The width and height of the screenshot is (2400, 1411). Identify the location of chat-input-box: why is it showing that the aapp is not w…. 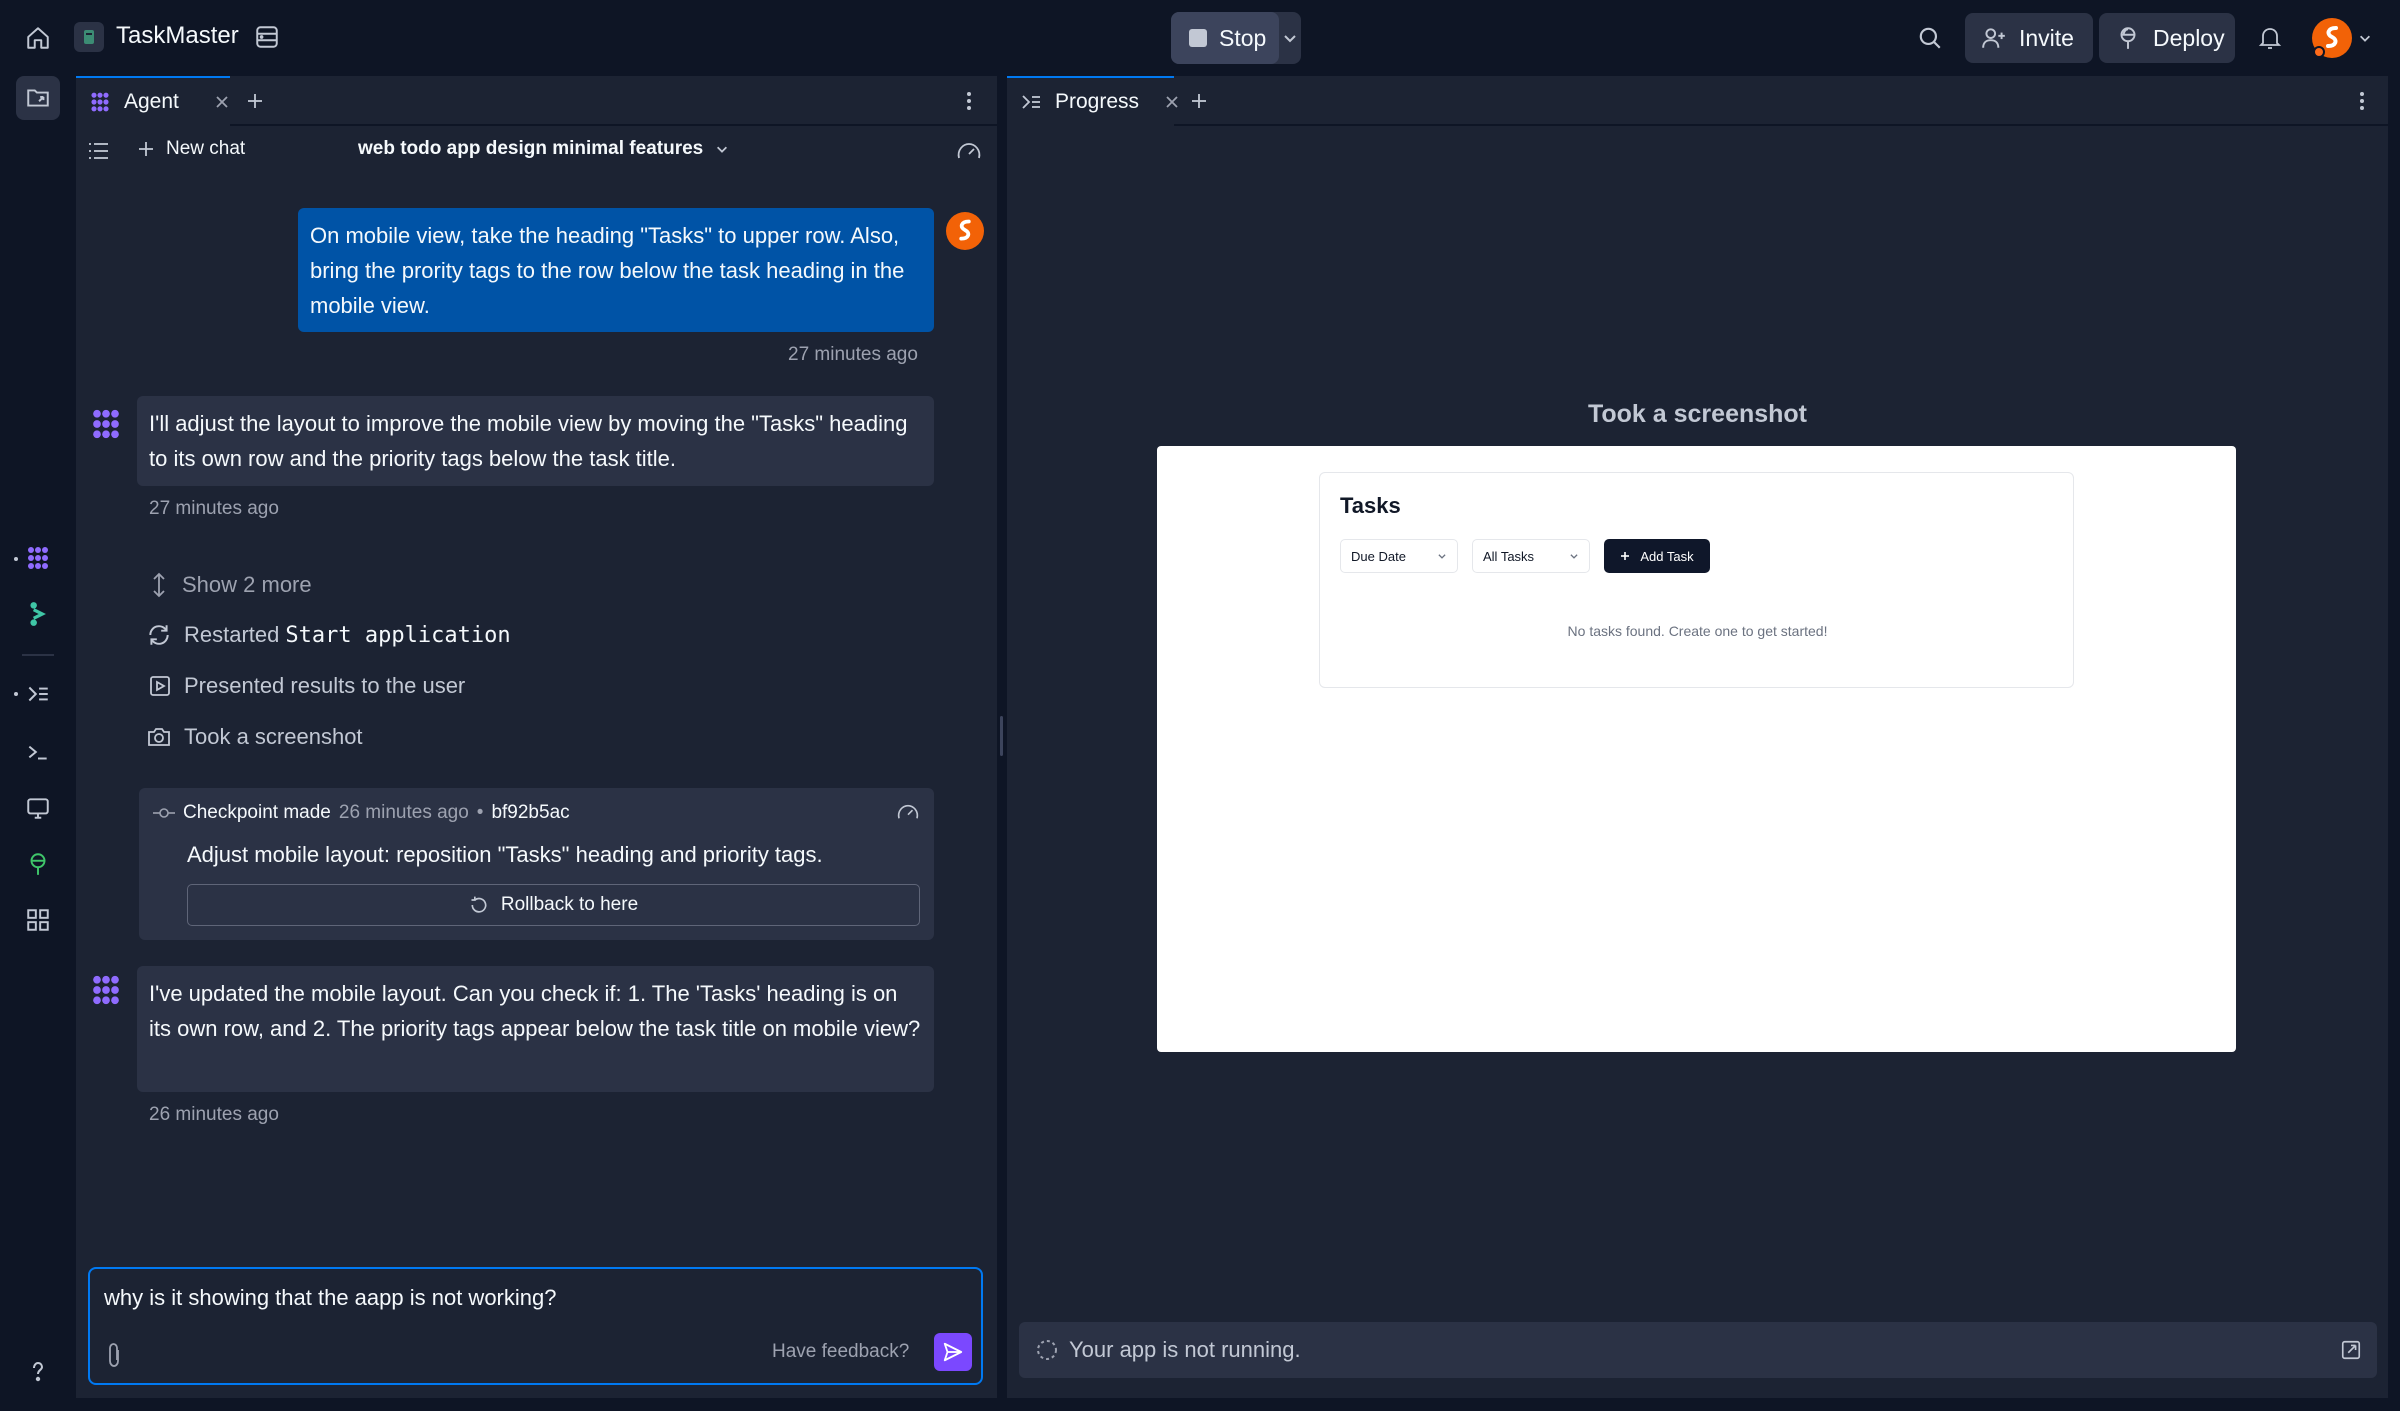
(535, 1326).